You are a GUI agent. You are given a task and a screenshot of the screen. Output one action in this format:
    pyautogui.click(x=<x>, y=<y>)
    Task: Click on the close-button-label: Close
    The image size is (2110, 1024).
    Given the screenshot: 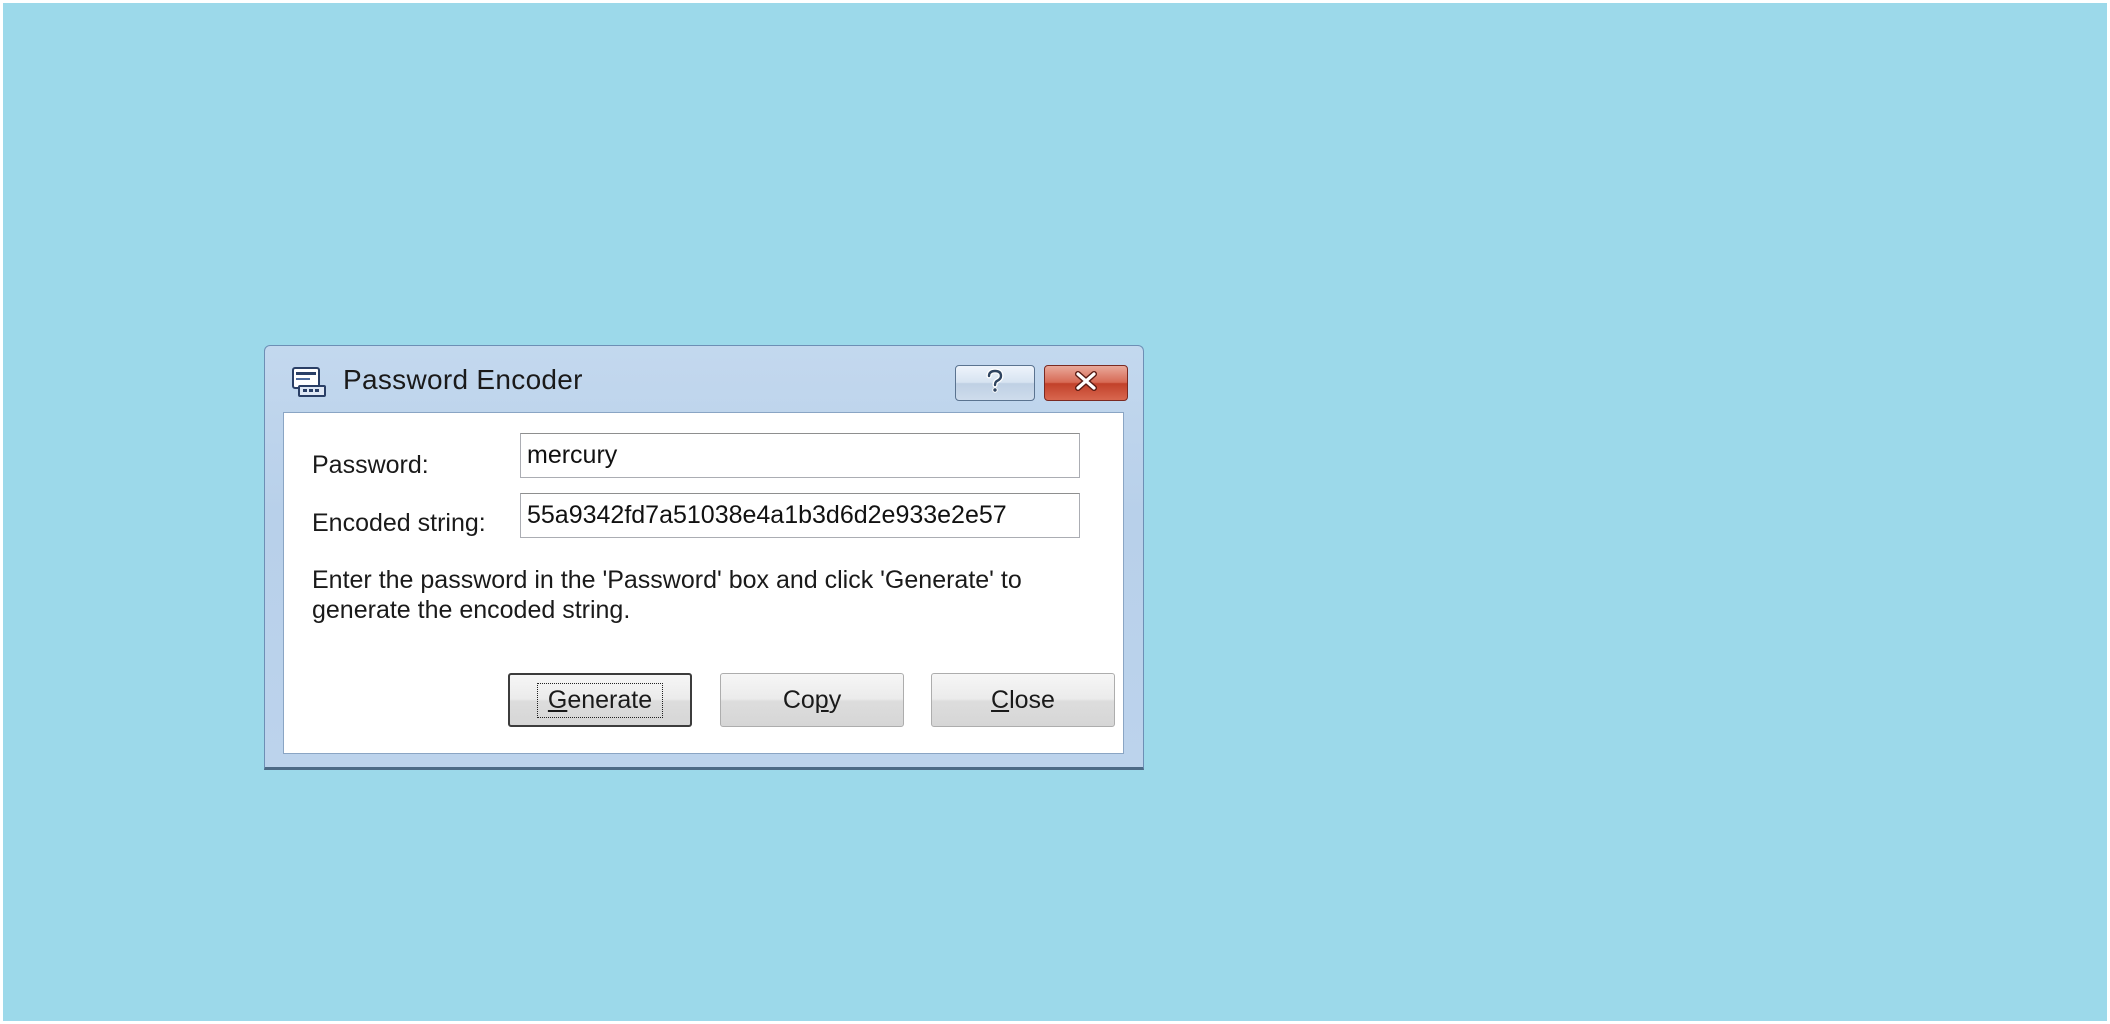 What is the action you would take?
    pyautogui.click(x=1023, y=699)
    